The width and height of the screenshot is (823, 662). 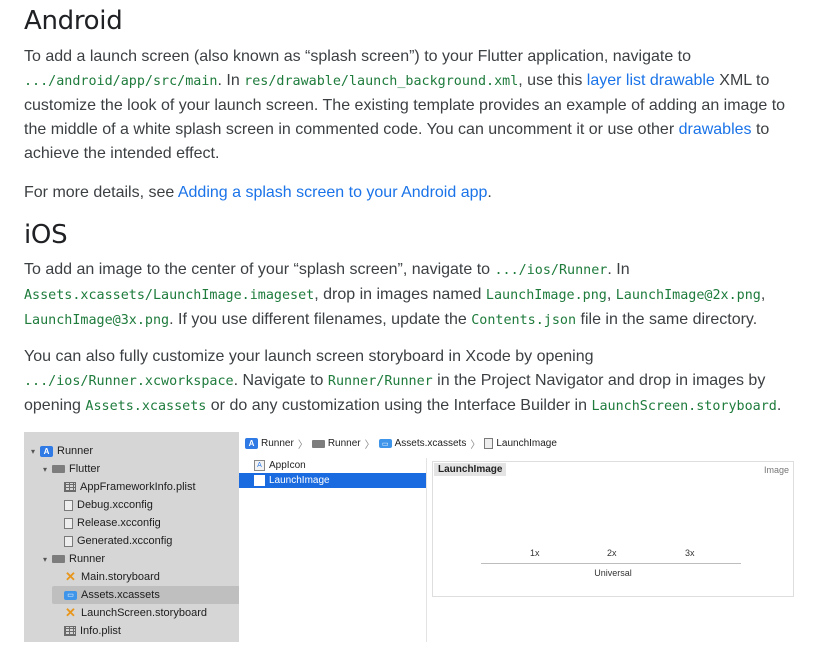 What do you see at coordinates (145, 631) in the screenshot?
I see `navigator-item: Info.plist` at bounding box center [145, 631].